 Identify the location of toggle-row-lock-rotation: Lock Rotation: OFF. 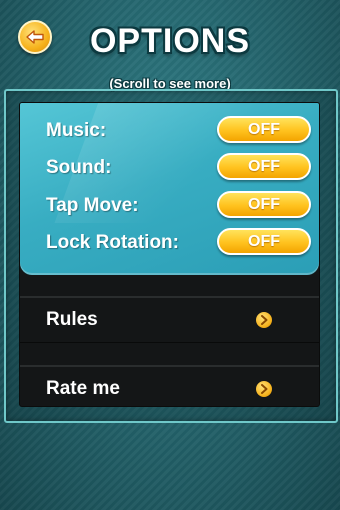
(169, 243).